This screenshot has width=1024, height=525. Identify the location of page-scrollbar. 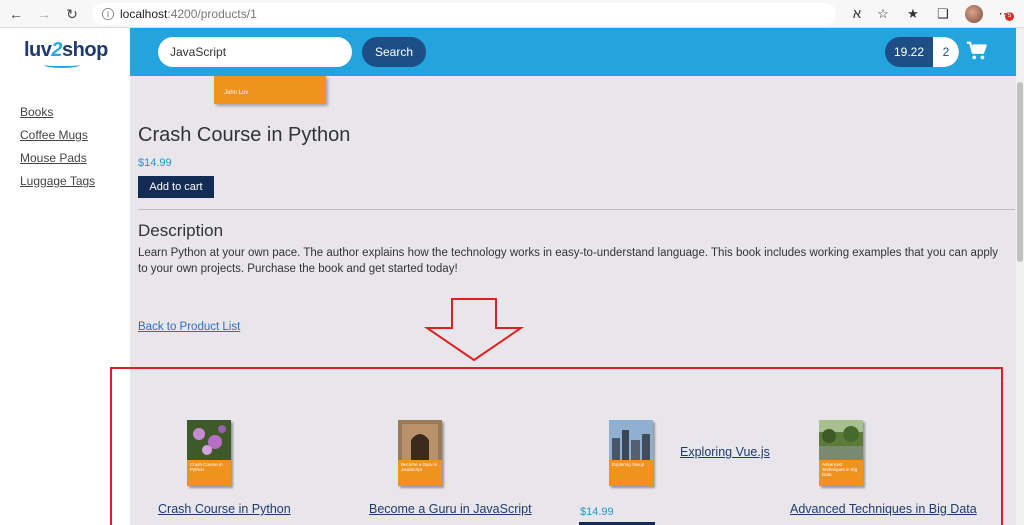
(1020, 276).